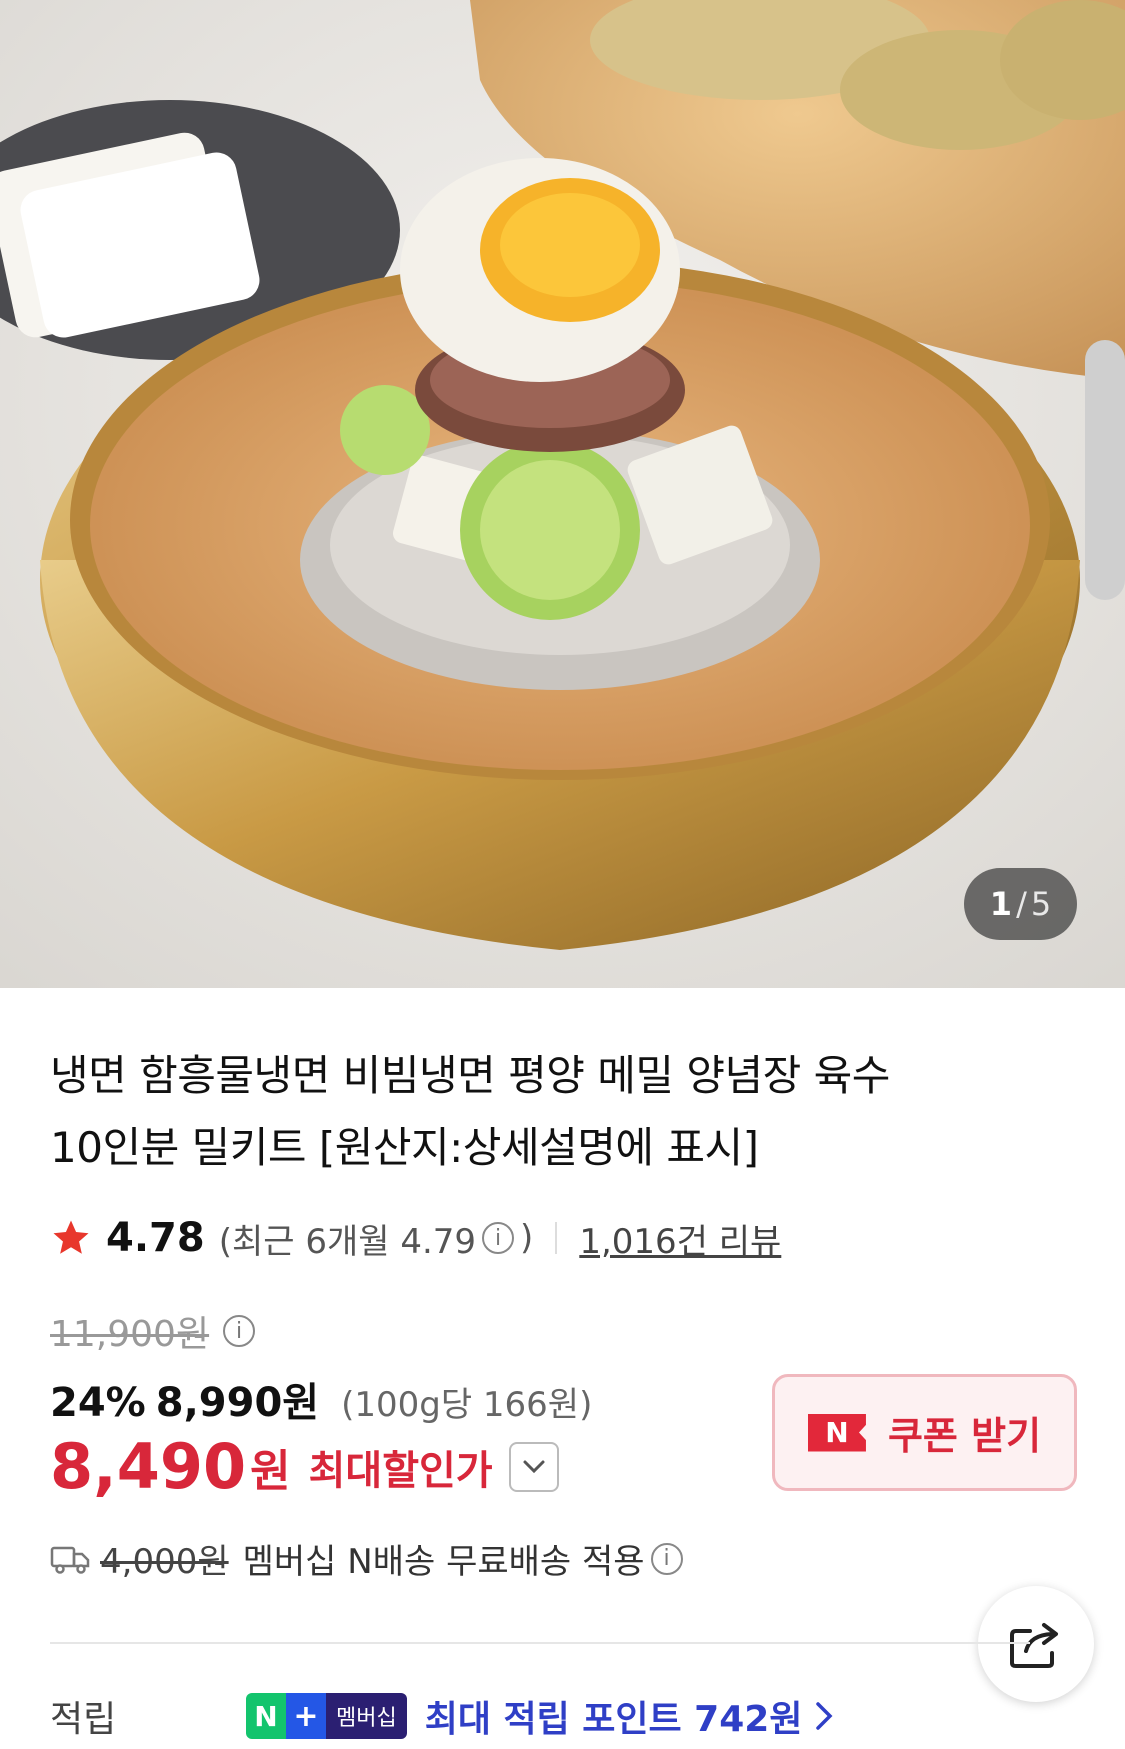 This screenshot has height=1749, width=1125. Describe the element at coordinates (70, 1560) in the screenshot. I see `truck-icon` at that location.